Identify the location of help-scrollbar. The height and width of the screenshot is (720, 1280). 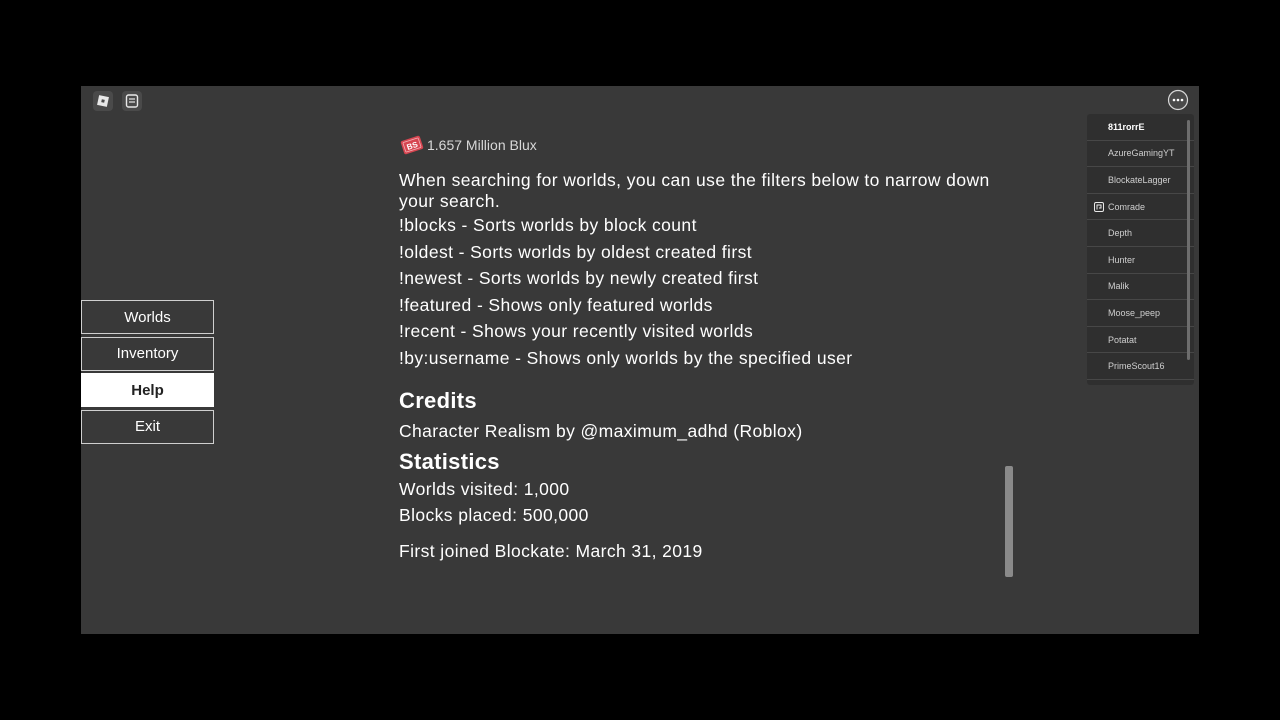
(1009, 521).